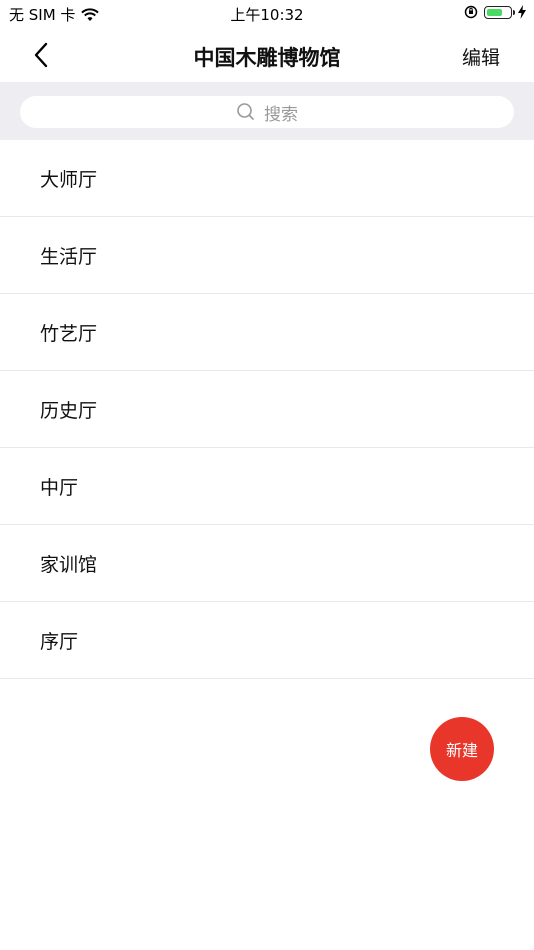 This screenshot has height=950, width=534. I want to click on list-item-label: 历史厅, so click(69, 410).